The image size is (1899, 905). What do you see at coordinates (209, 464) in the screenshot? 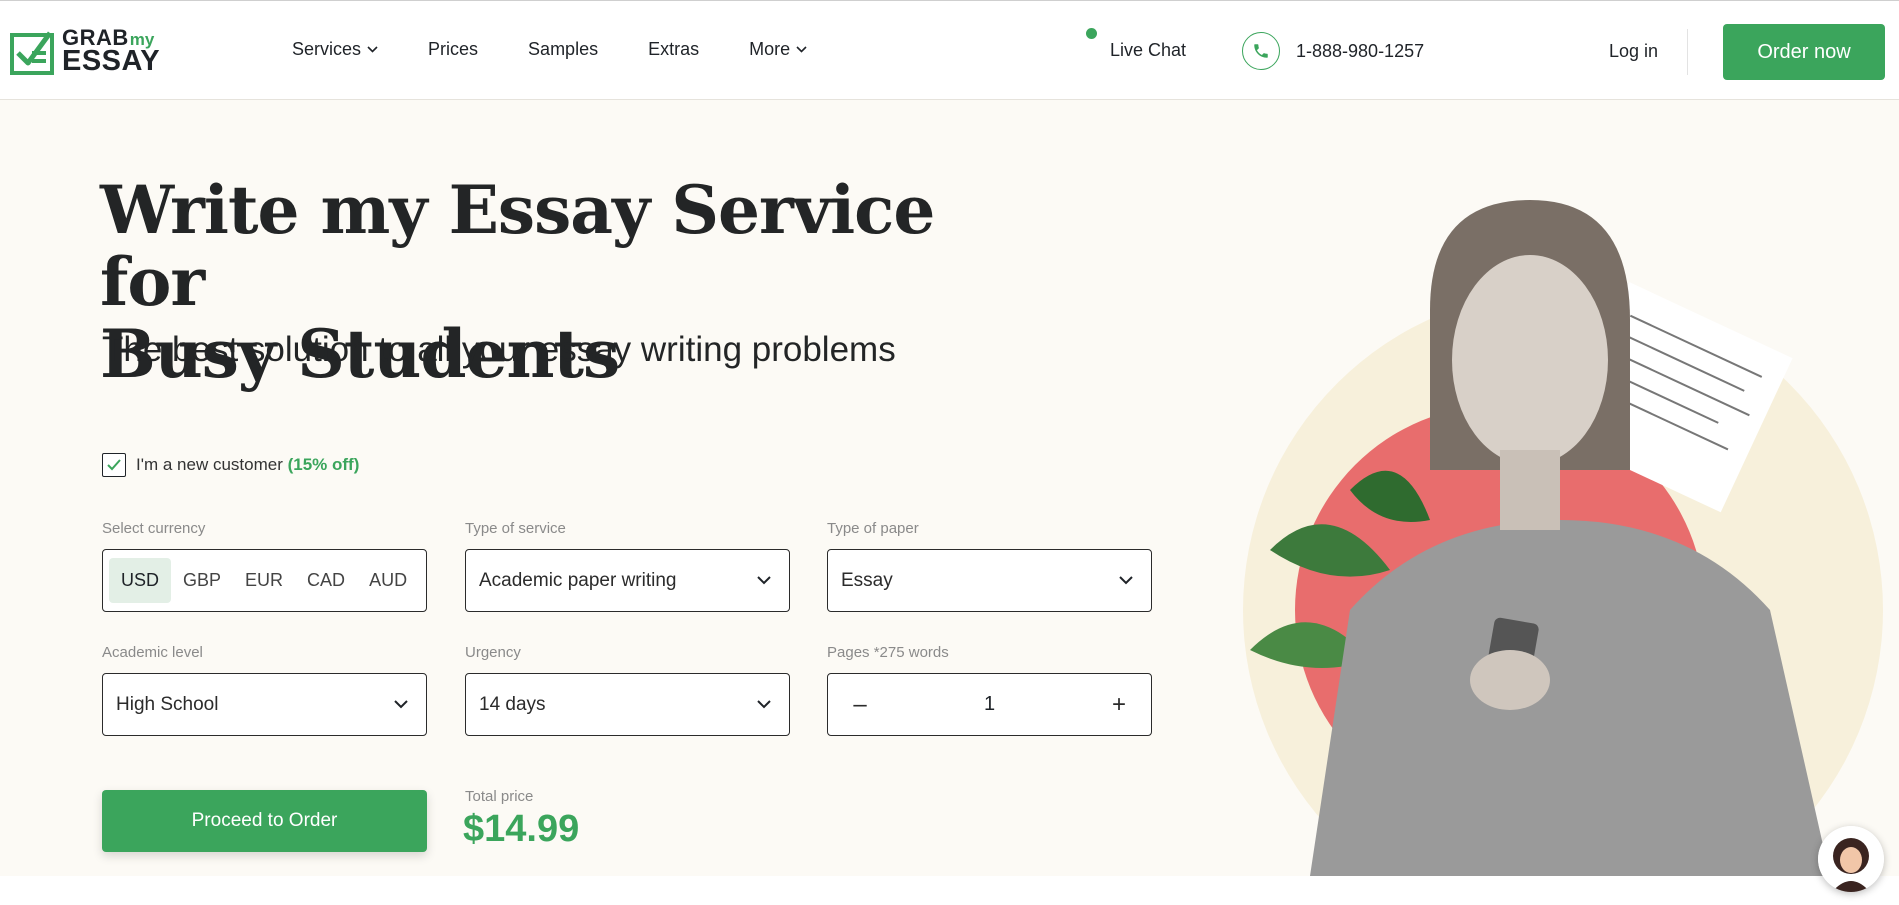
I see `new-customer-text: I'm a new customer` at bounding box center [209, 464].